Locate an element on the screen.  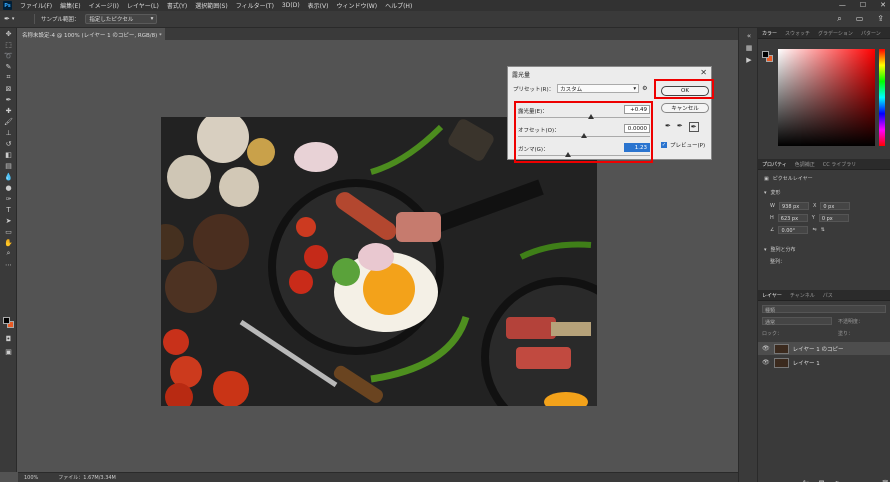
preview-checkbox: ✓ is located at coordinates (664, 145).